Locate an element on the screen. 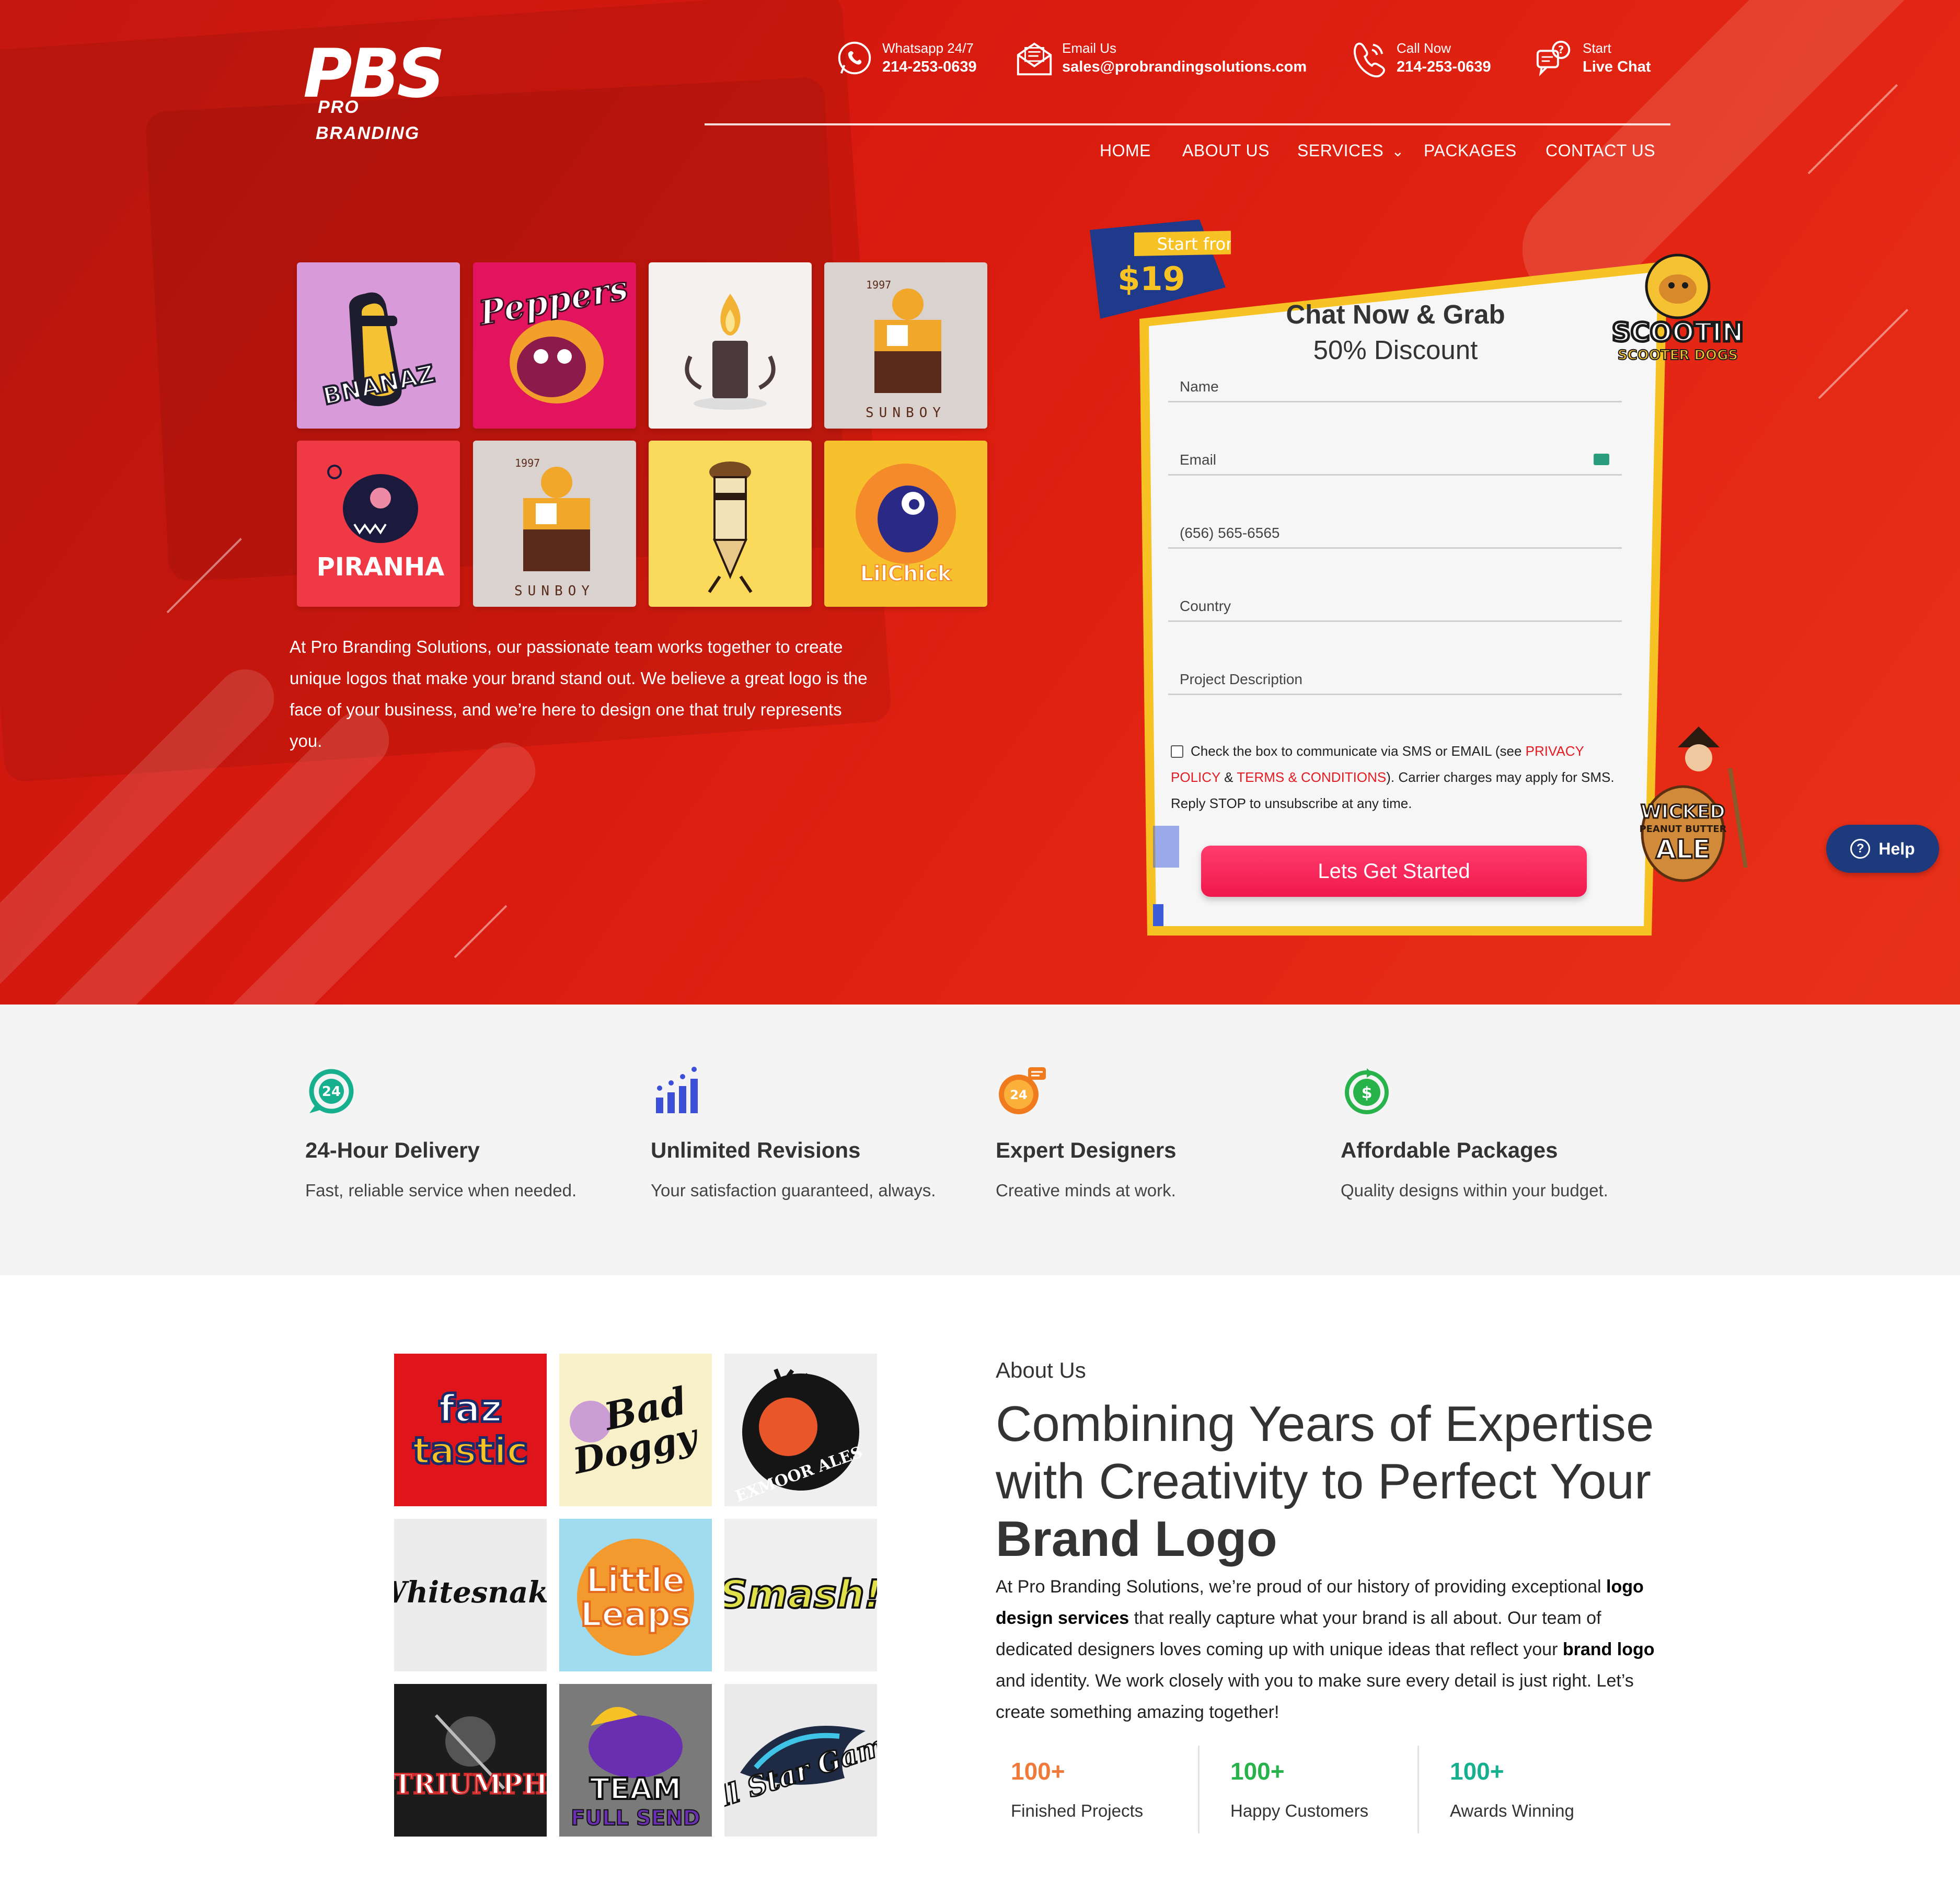 The width and height of the screenshot is (1960, 1893). portfolio-grid-tile: TEAM FULL SEND is located at coordinates (635, 1761).